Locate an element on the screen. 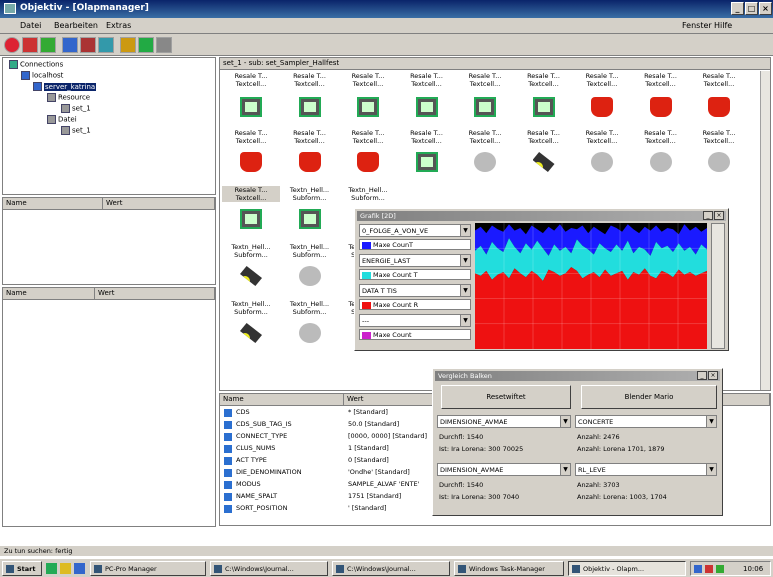 Image resolution: width=773 pixels, height=577 pixels. tree-item-localhost: localhost is located at coordinates (42, 75).